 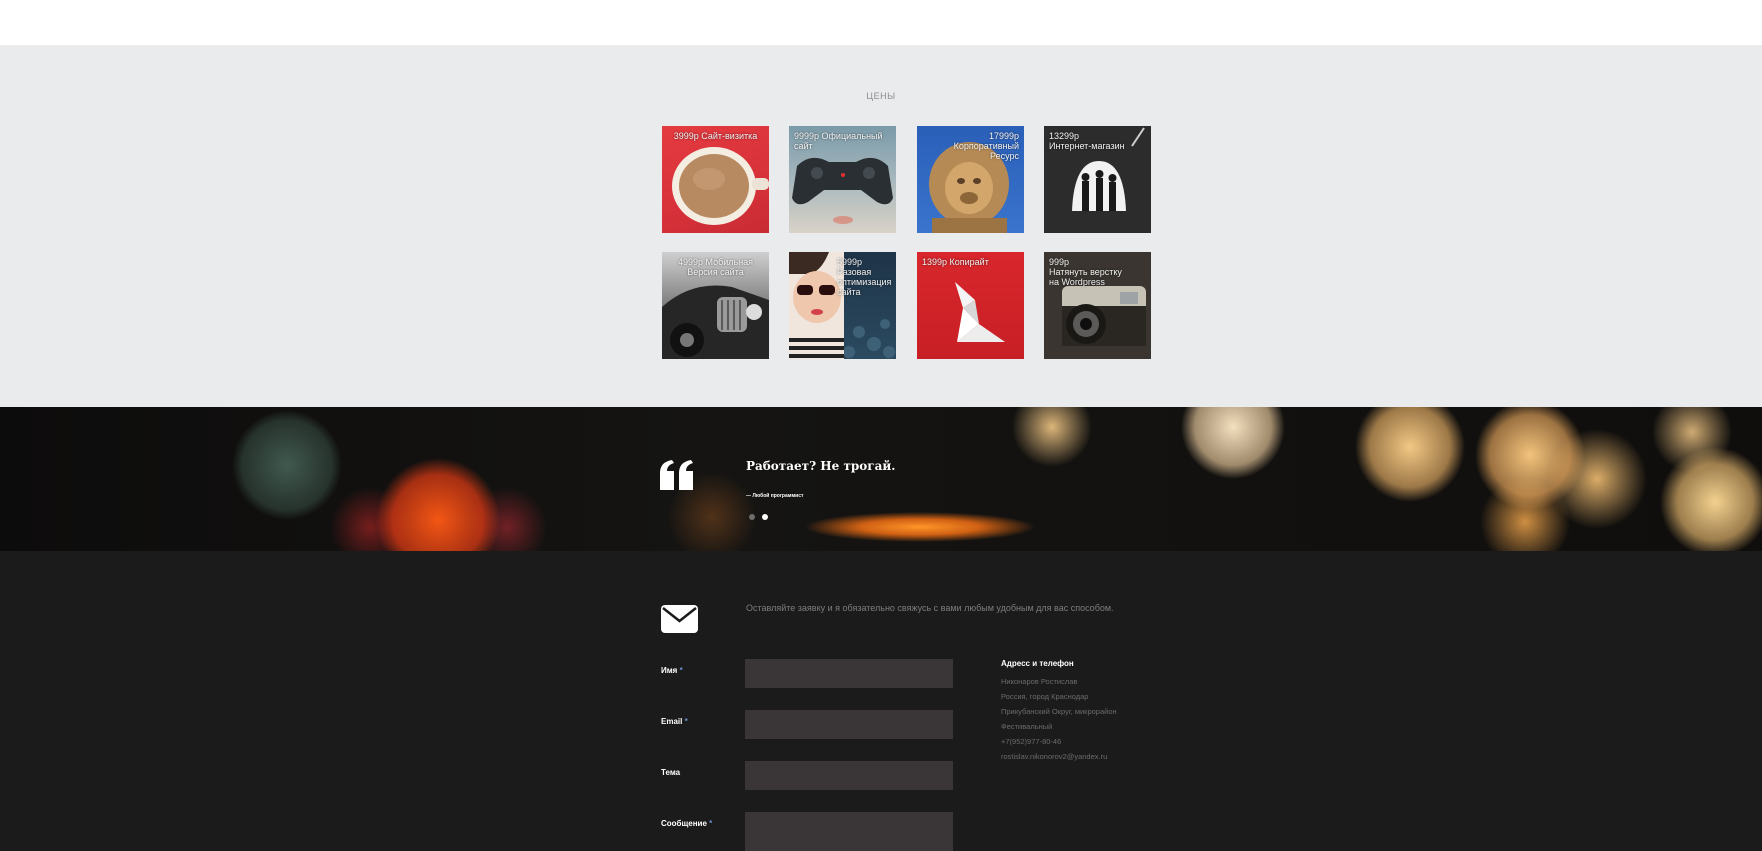 What do you see at coordinates (671, 772) in the screenshot?
I see `subject-label: Тема` at bounding box center [671, 772].